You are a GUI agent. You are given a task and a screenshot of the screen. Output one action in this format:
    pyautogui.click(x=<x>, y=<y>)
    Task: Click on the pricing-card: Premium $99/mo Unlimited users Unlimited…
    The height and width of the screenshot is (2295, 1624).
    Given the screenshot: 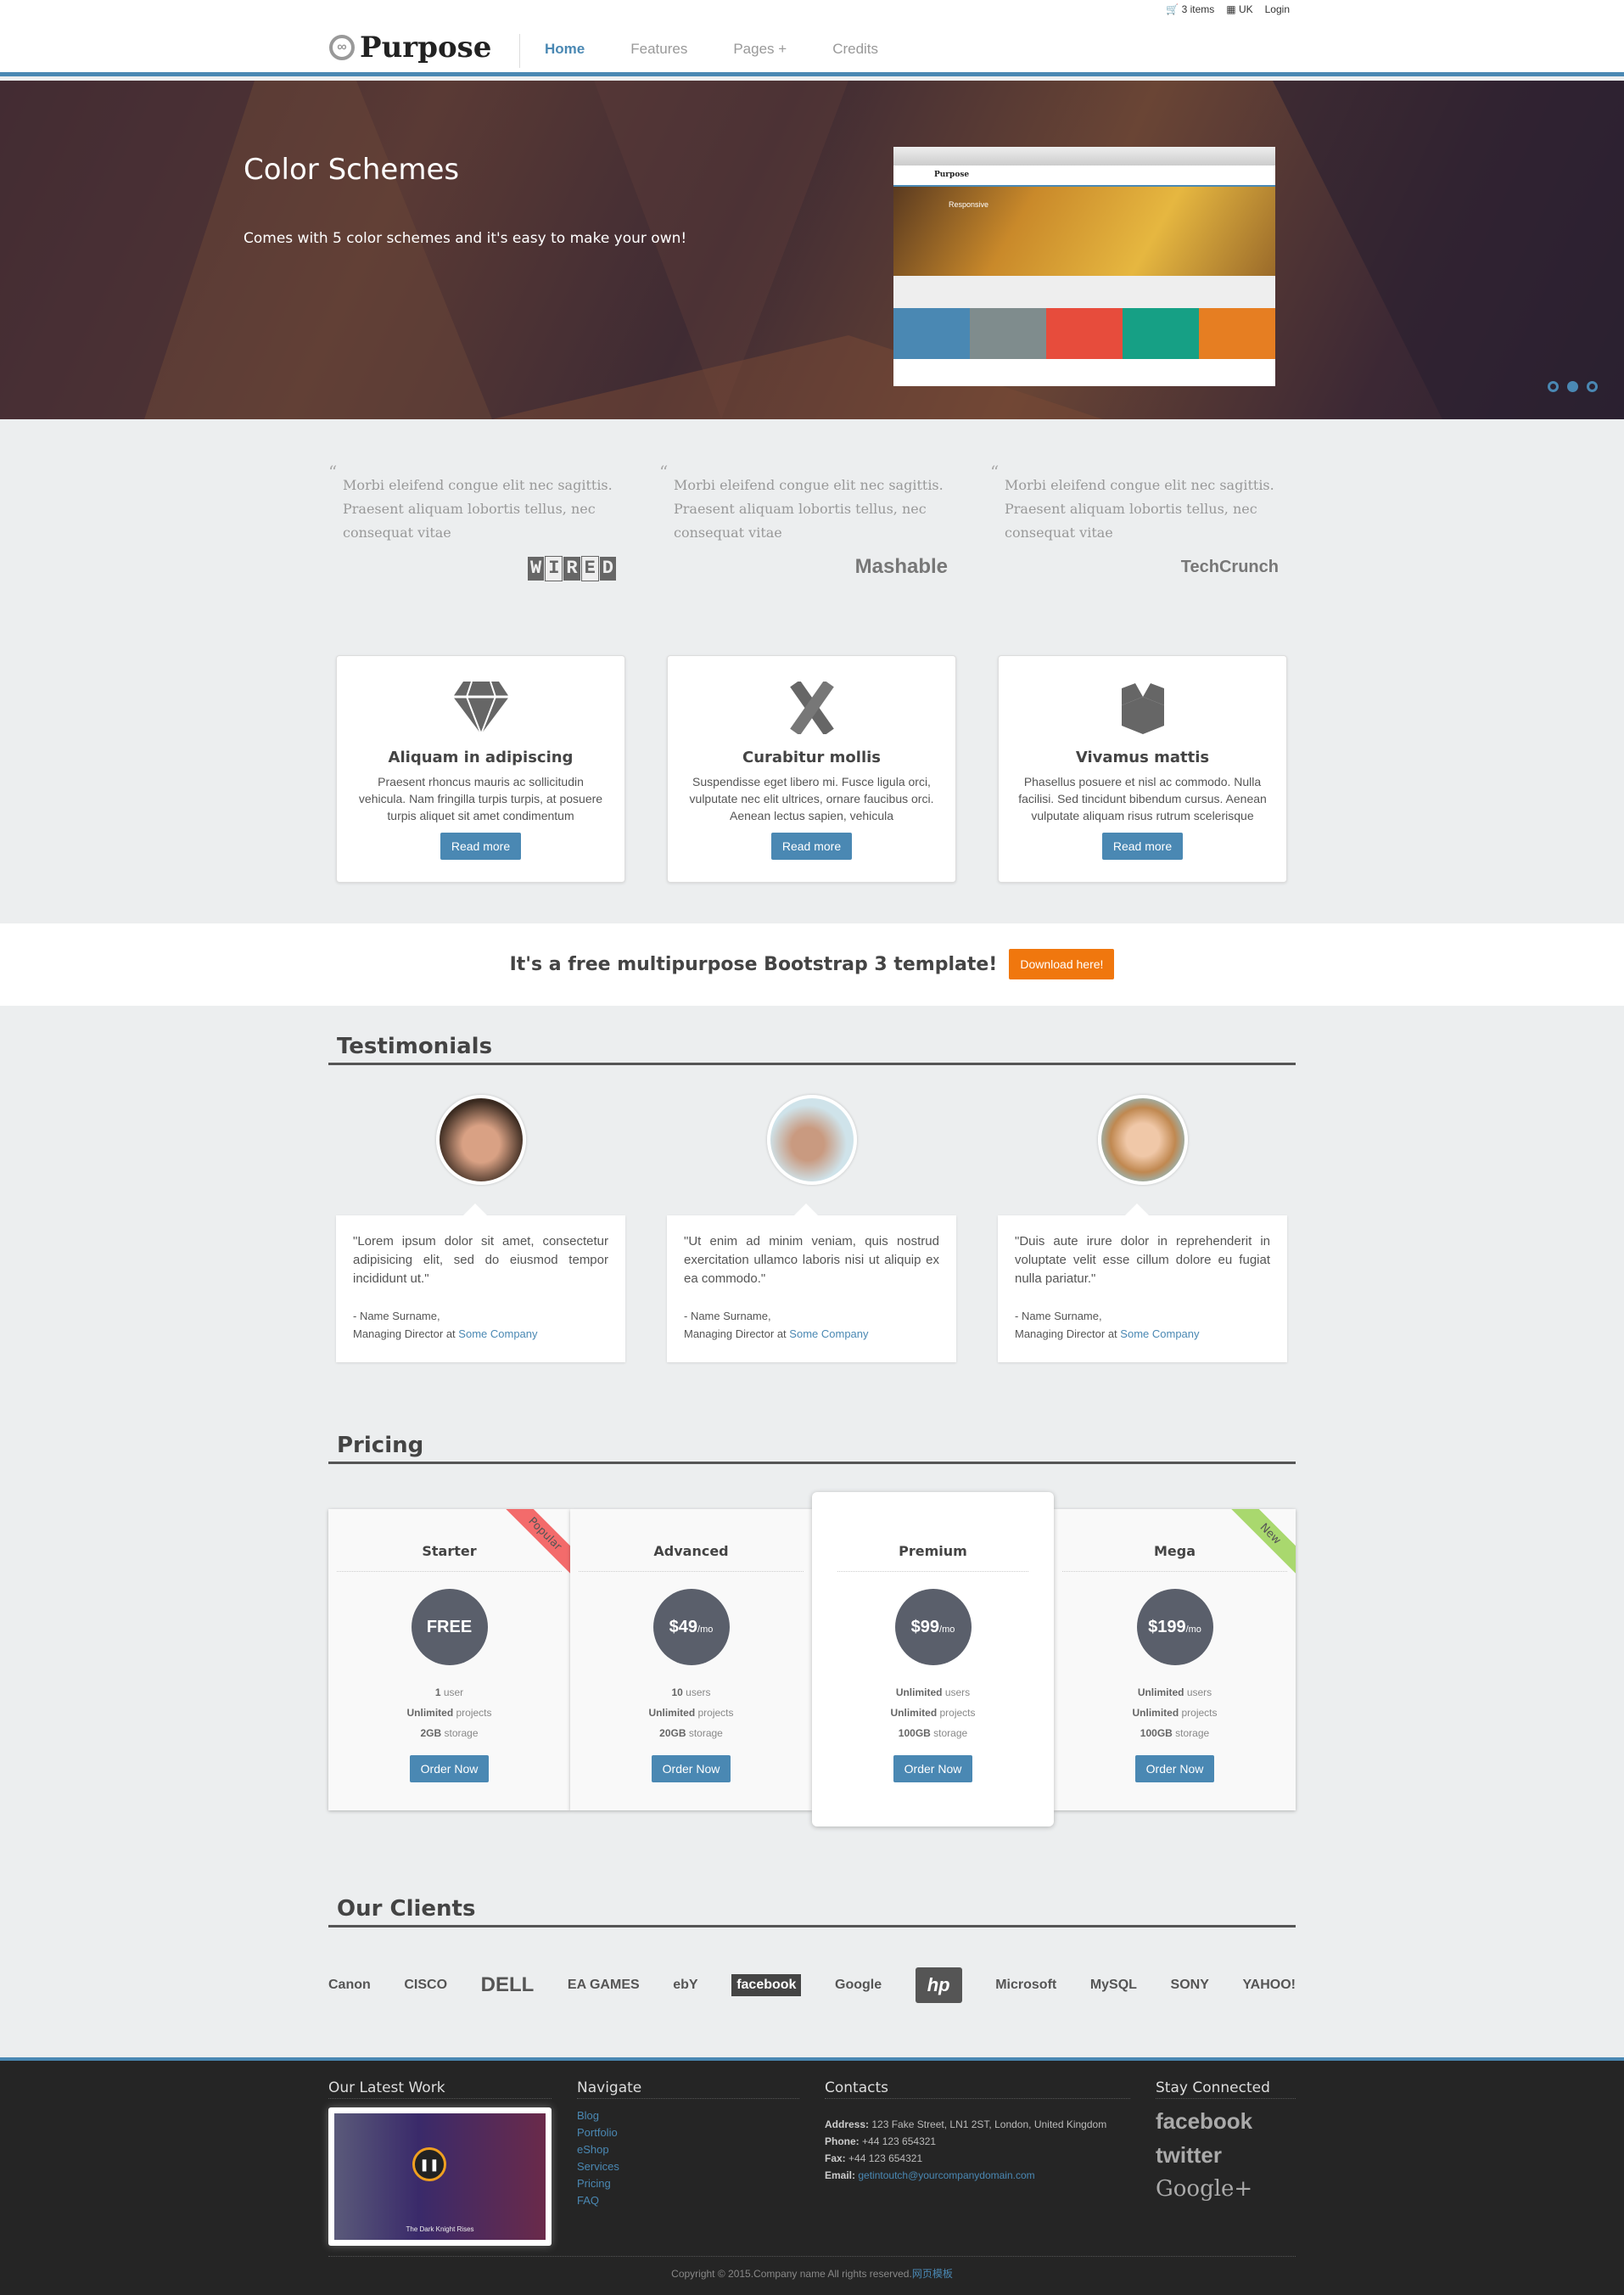 What is the action you would take?
    pyautogui.click(x=933, y=1659)
    